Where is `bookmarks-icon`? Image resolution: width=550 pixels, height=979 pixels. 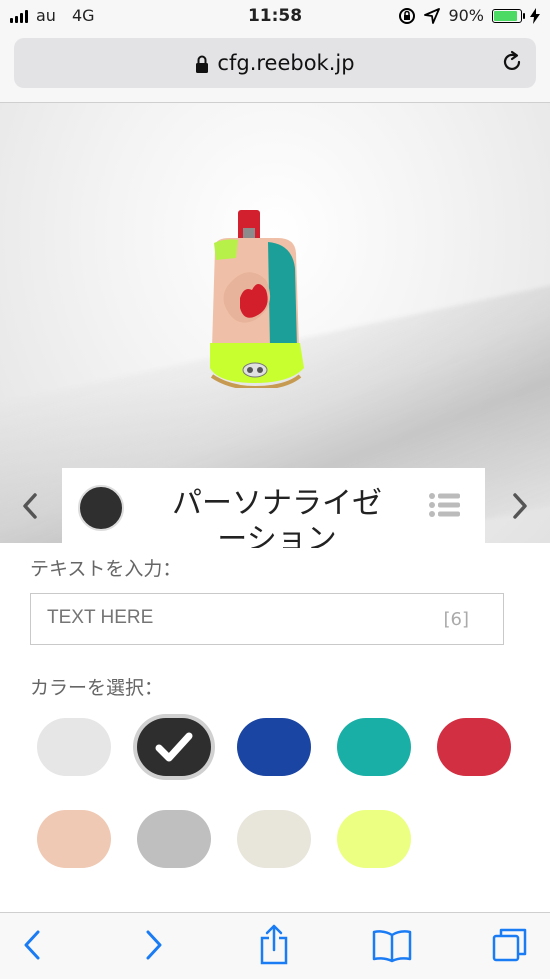 bookmarks-icon is located at coordinates (392, 946).